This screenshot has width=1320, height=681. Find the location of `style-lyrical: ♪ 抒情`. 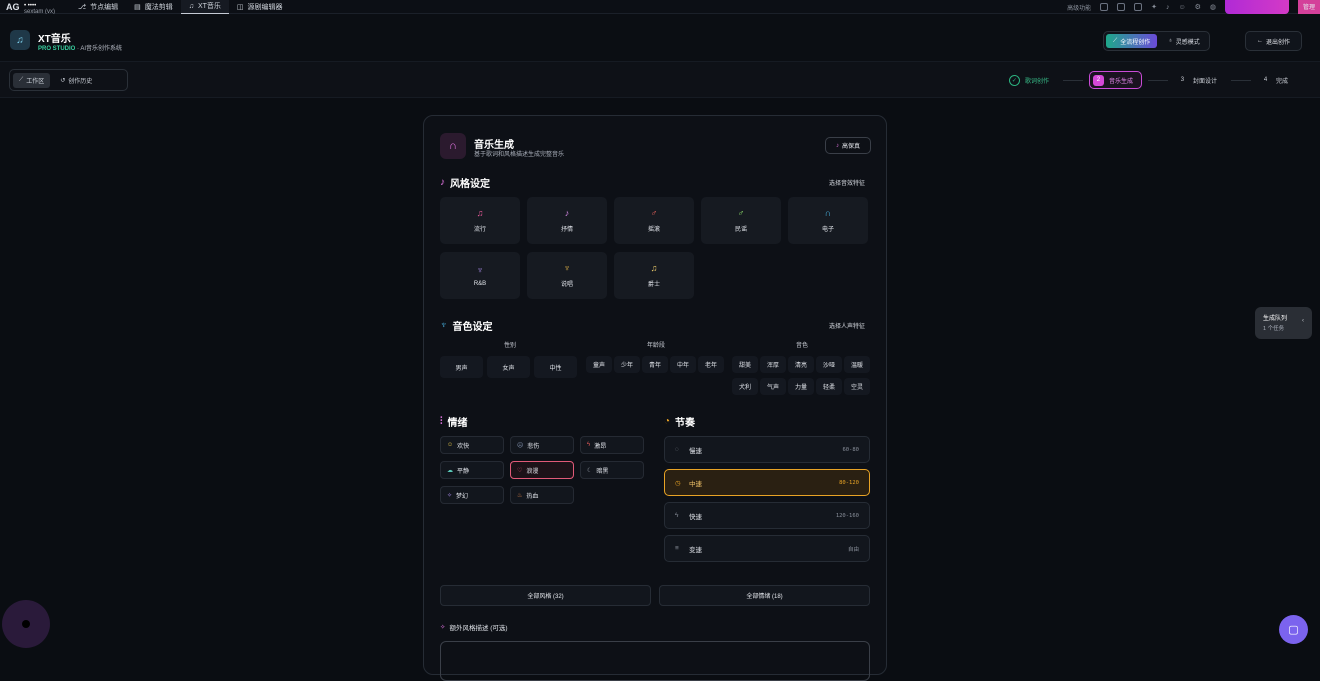

style-lyrical: ♪ 抒情 is located at coordinates (567, 220).